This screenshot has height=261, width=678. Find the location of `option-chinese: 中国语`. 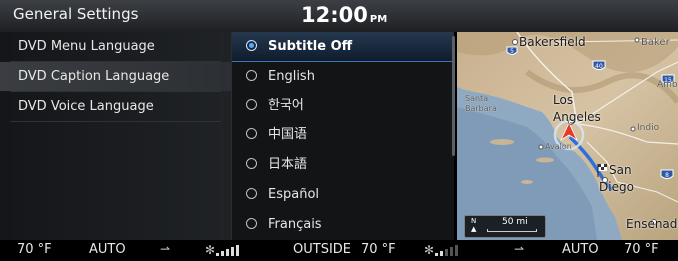

option-chinese: 中国语 is located at coordinates (343, 134).